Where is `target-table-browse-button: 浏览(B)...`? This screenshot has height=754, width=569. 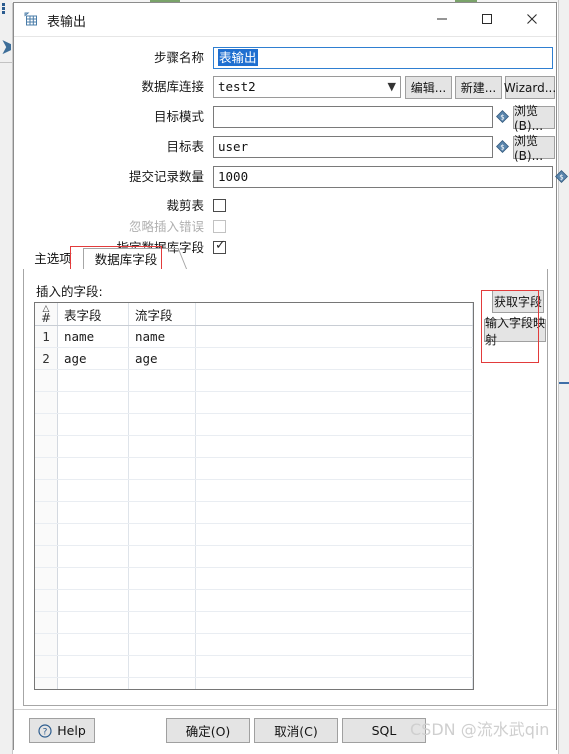
target-table-browse-button: 浏览(B)... is located at coordinates (534, 148).